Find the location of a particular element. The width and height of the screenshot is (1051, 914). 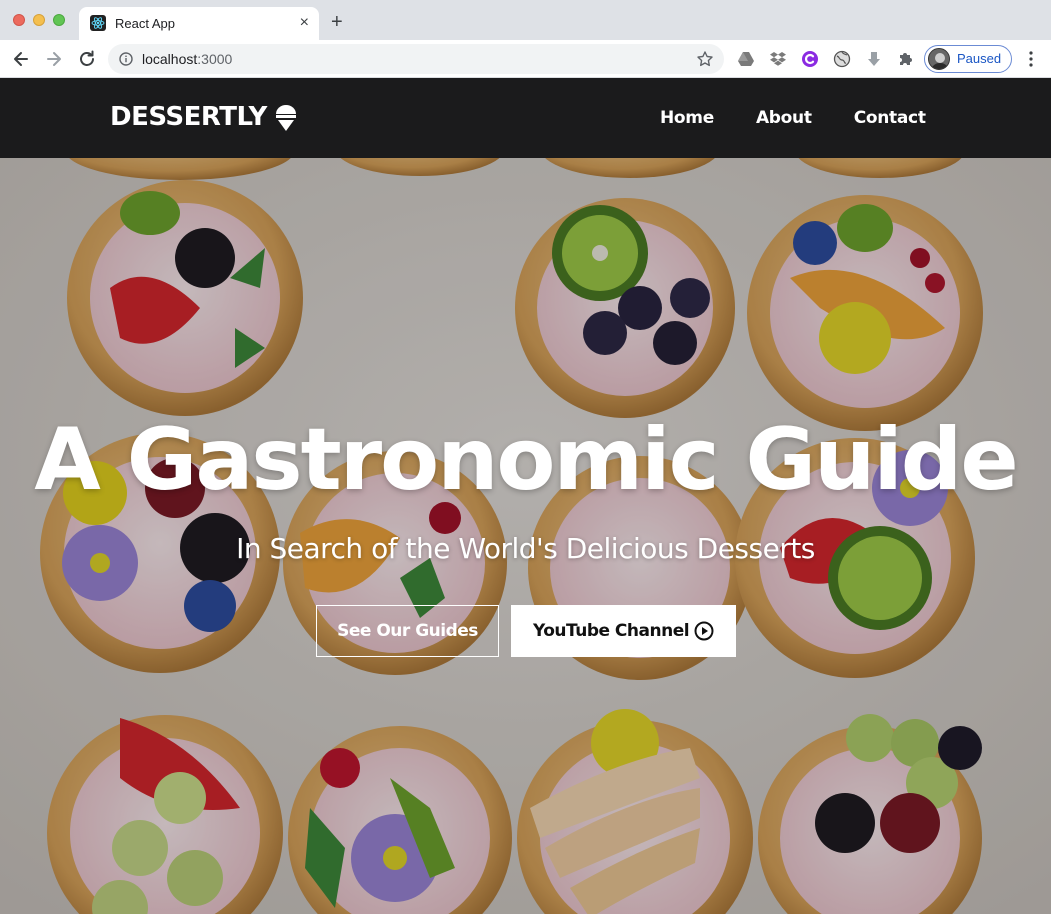

youtube-channel-label: YouTube Channel is located at coordinates (611, 631).